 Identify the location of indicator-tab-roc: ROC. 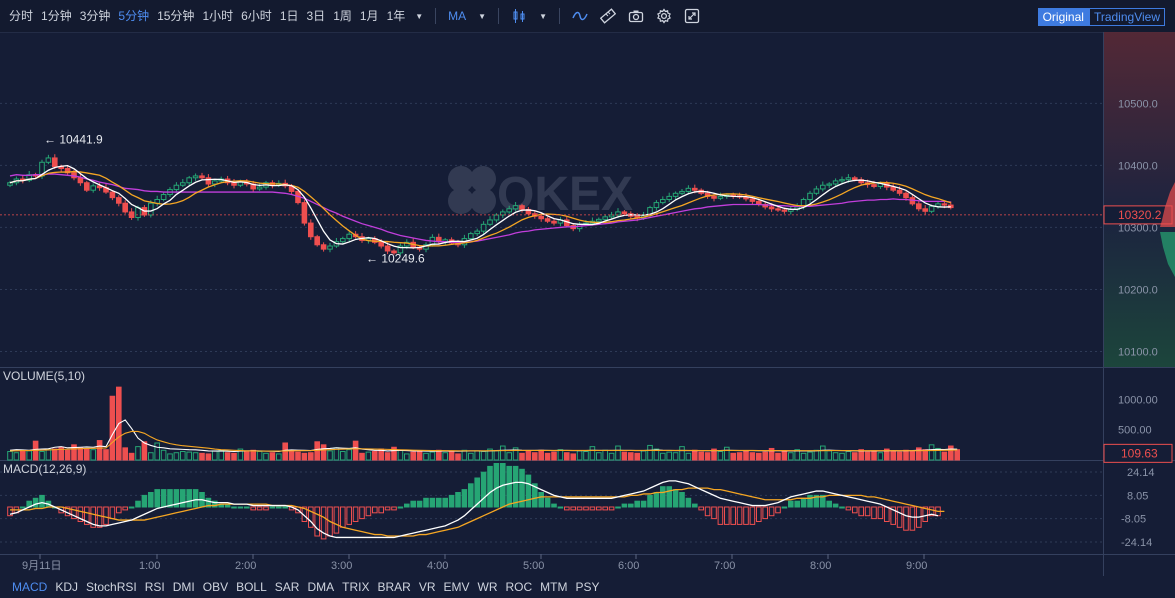
(519, 587).